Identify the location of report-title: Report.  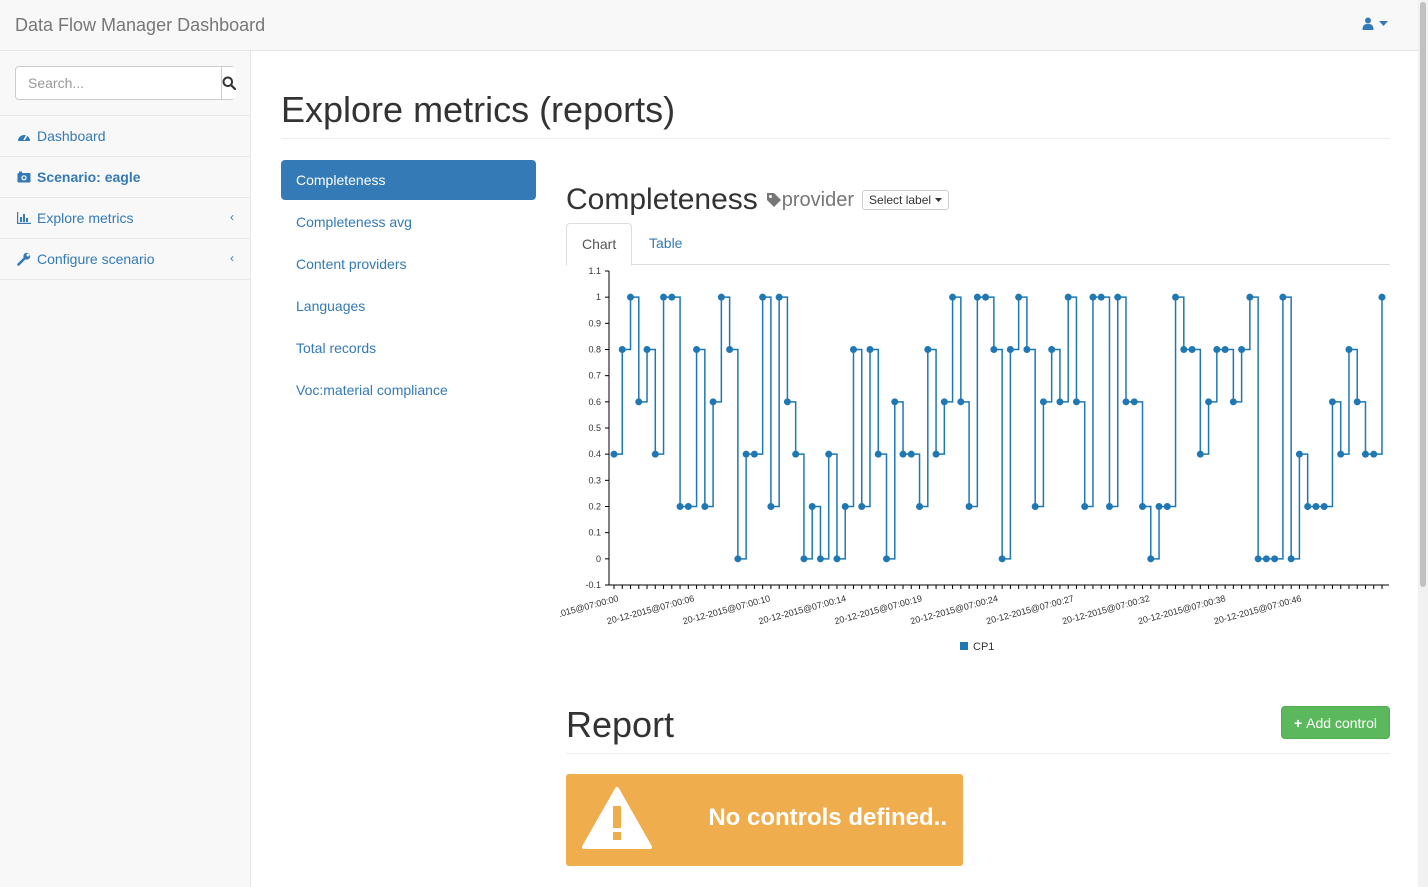
(620, 724).